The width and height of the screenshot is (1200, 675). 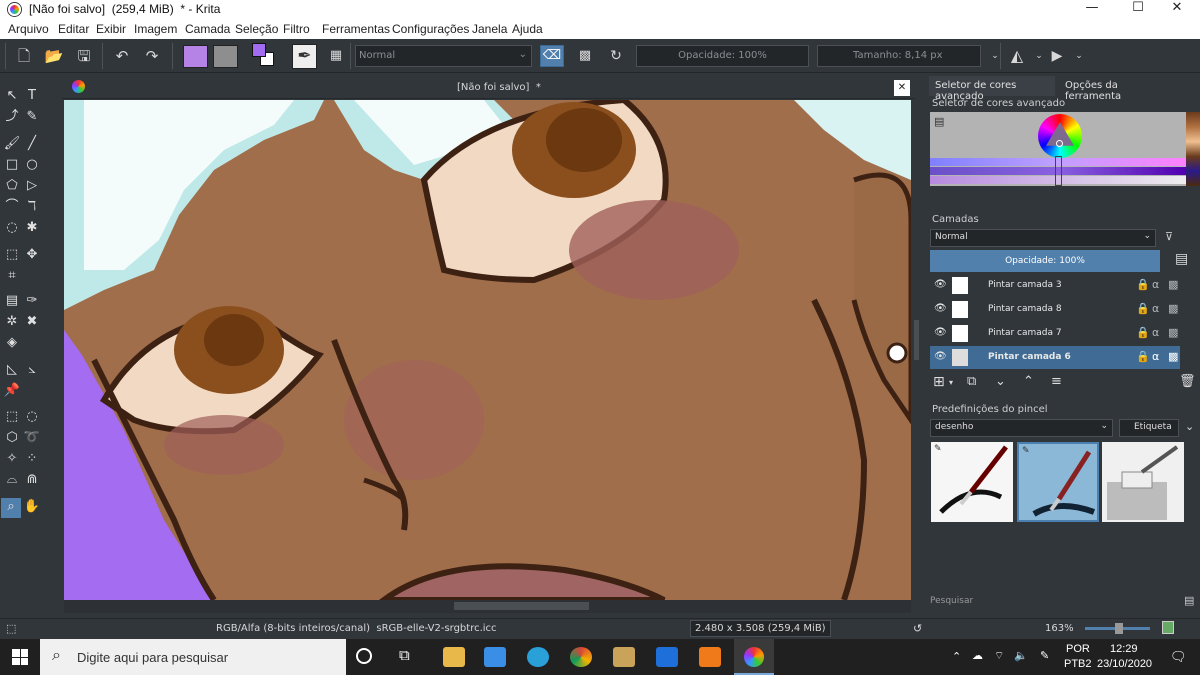 What do you see at coordinates (193, 657) in the screenshot?
I see `taskbar-search-box: ⌕ Digite aqui para pesquisar` at bounding box center [193, 657].